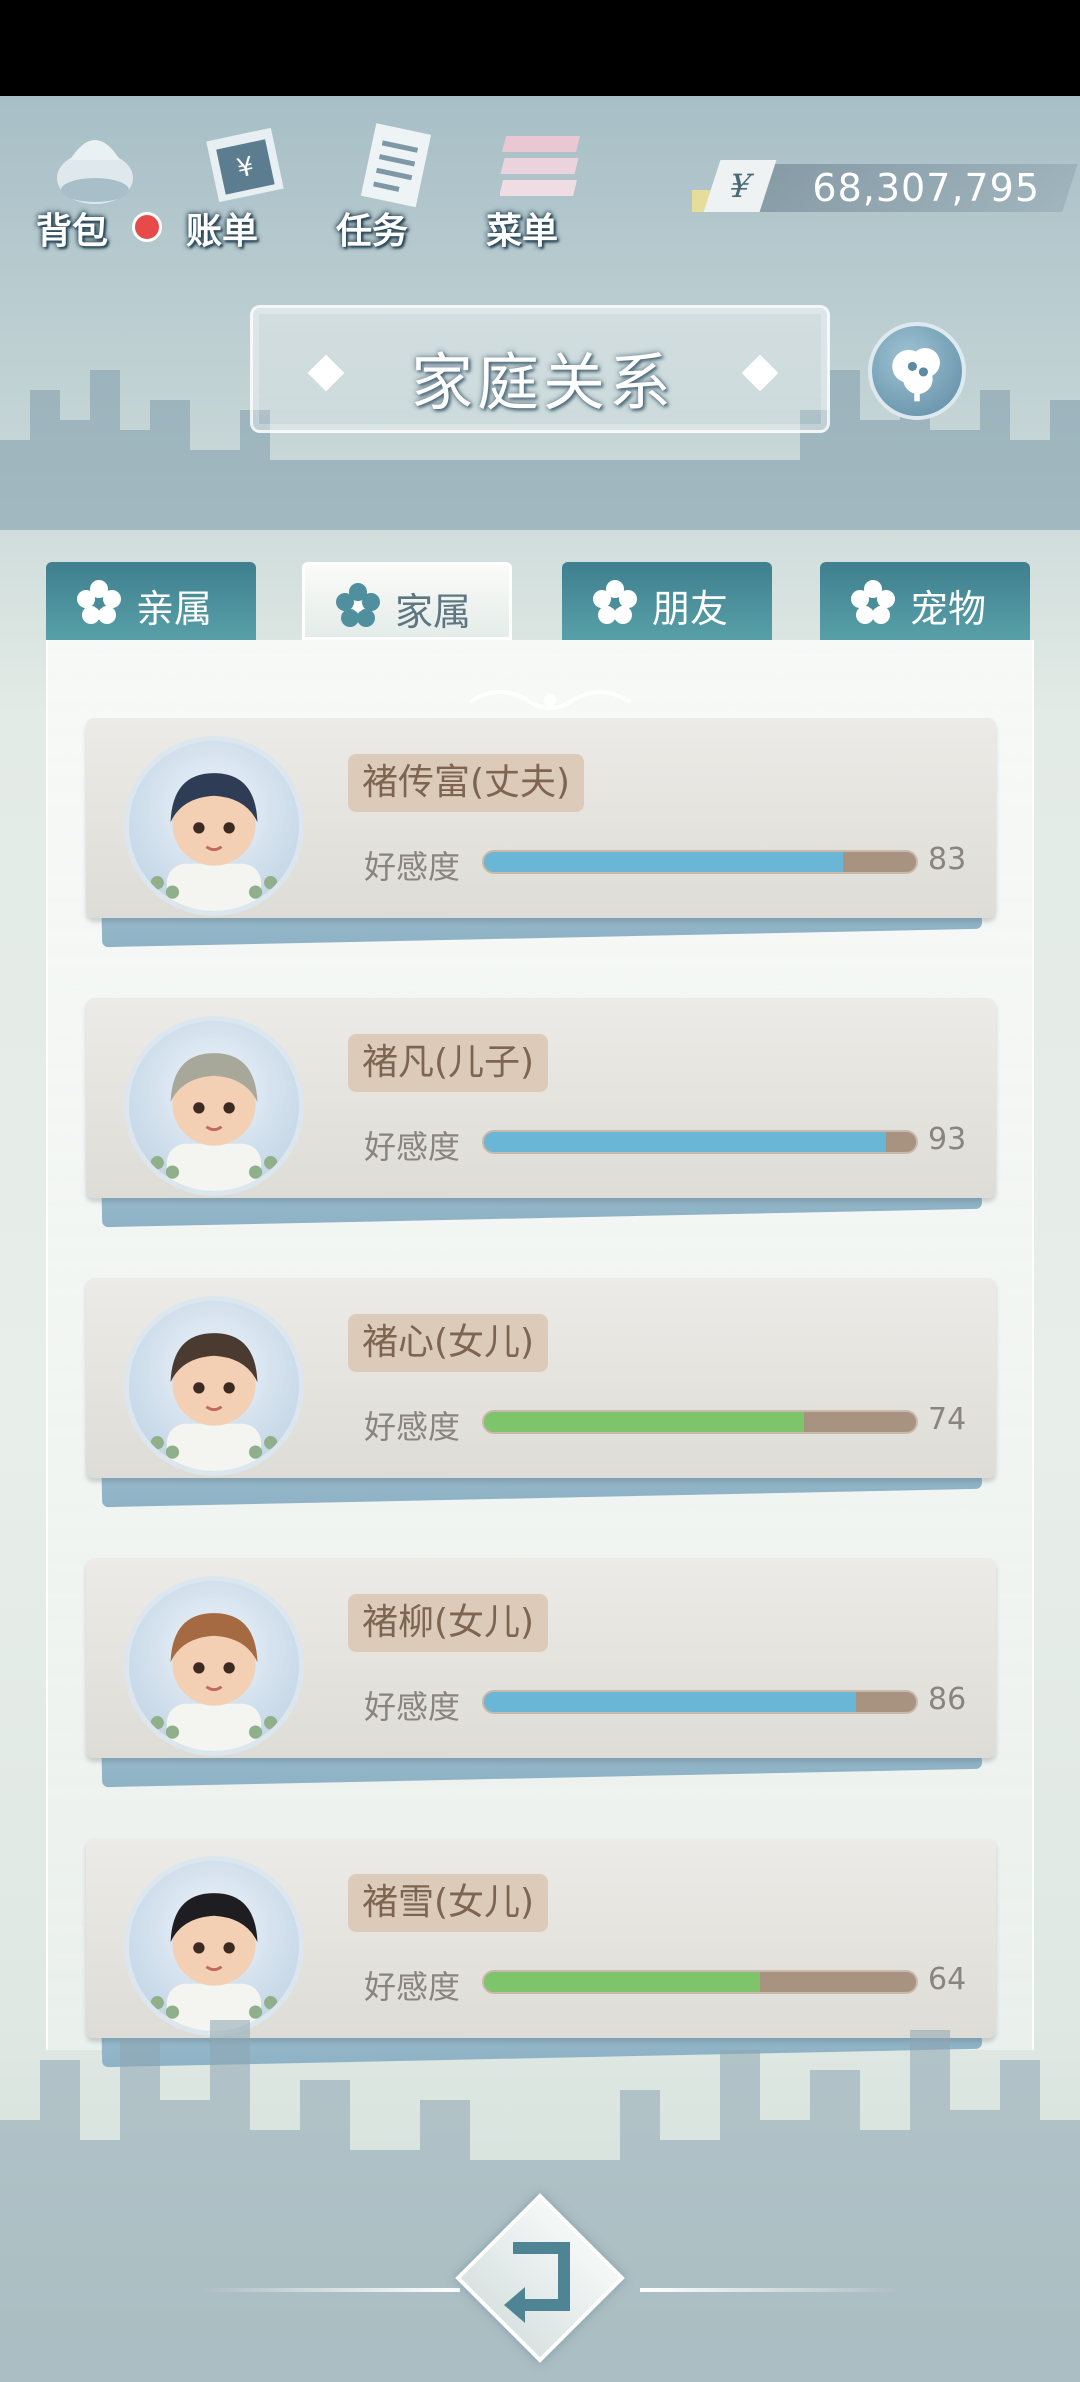 The width and height of the screenshot is (1080, 2382). I want to click on tab-label: 宠物, so click(948, 609).